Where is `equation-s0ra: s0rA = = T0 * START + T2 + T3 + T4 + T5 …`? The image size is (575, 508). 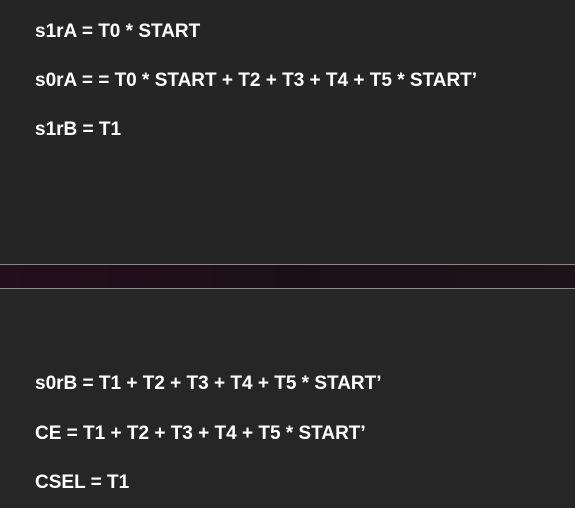 equation-s0ra: s0rA = = T0 * START + T2 + T3 + T4 + T5 … is located at coordinates (256, 80).